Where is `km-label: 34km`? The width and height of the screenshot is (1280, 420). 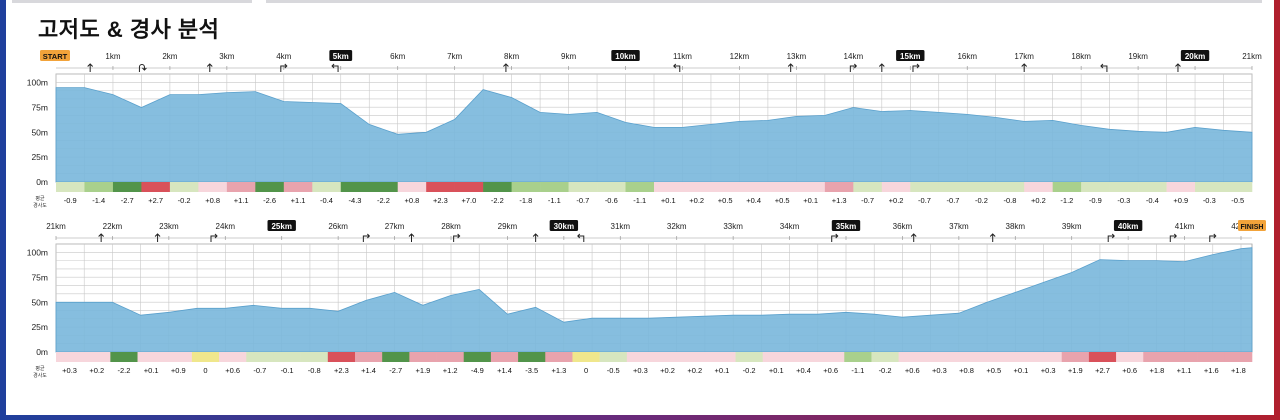 km-label: 34km is located at coordinates (790, 226).